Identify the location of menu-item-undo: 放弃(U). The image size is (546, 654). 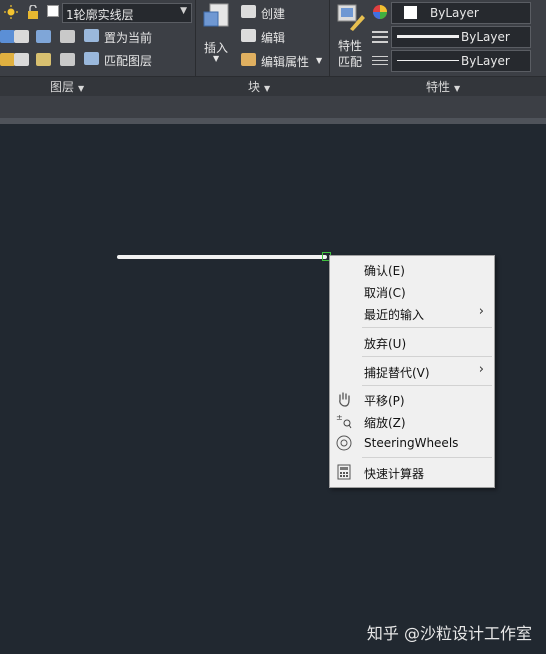
(412, 342).